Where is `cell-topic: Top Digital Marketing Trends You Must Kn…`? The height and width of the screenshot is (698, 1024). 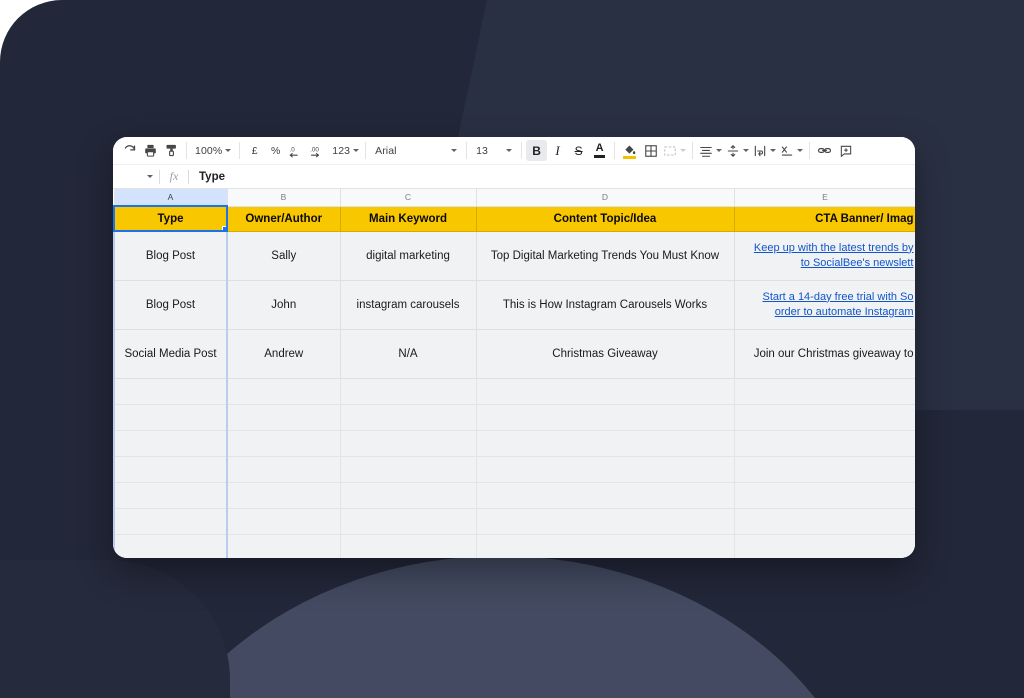
cell-topic: Top Digital Marketing Trends You Must Kn… is located at coordinates (605, 255).